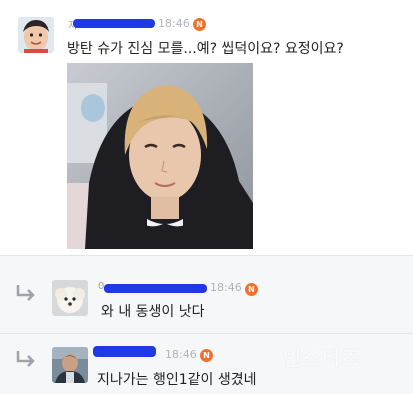 This screenshot has height=394, width=413. Describe the element at coordinates (36, 35) in the screenshot. I see `avatar-child` at that location.